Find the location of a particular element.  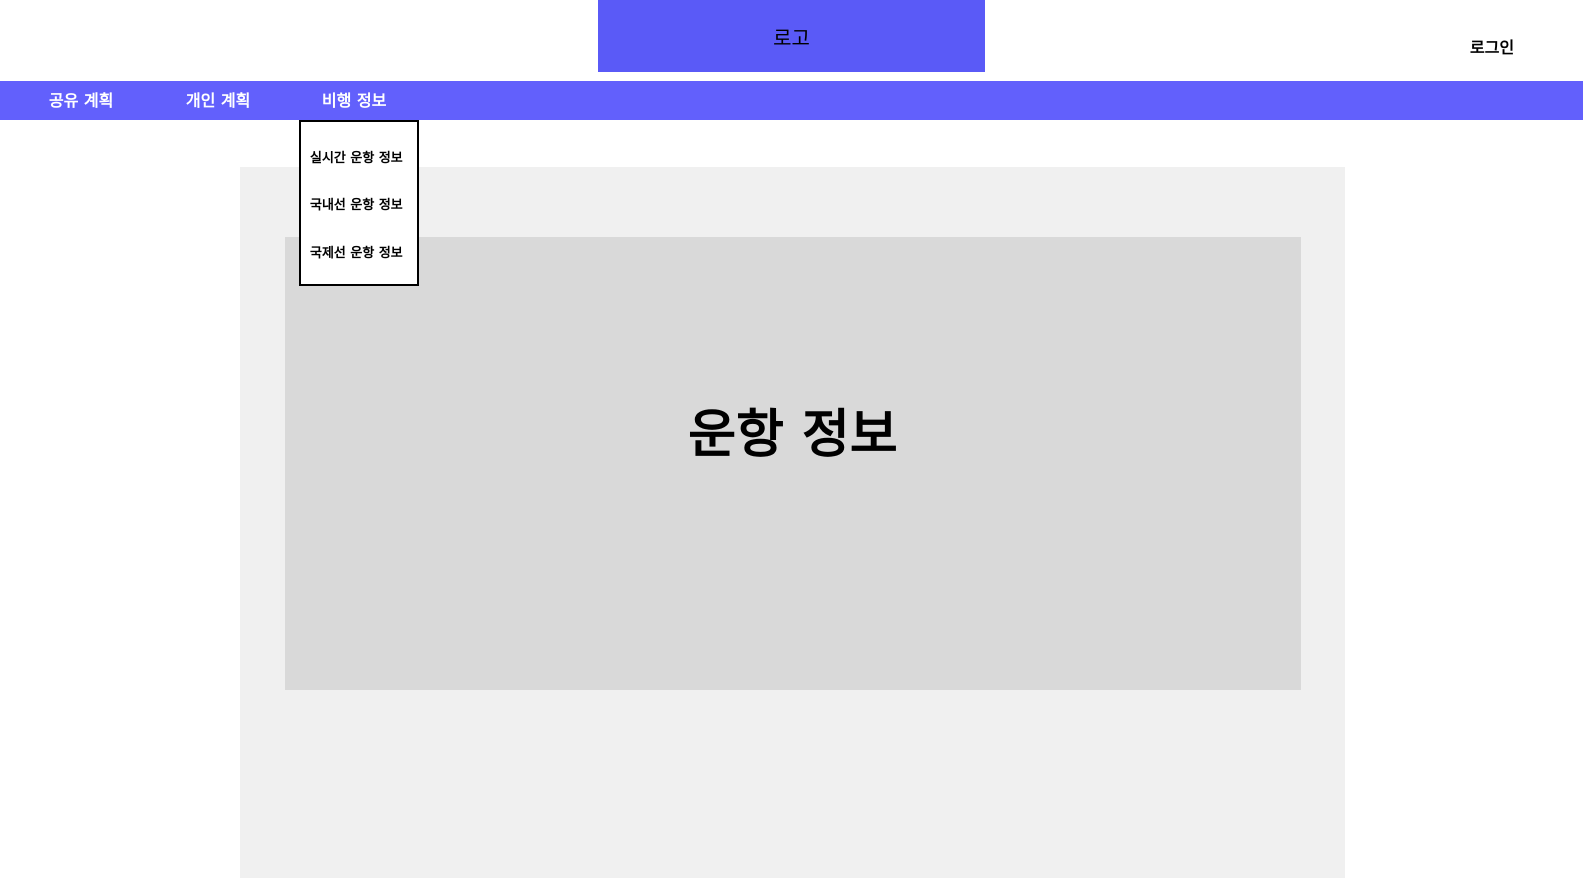

logo-label: 로고 is located at coordinates (791, 37).